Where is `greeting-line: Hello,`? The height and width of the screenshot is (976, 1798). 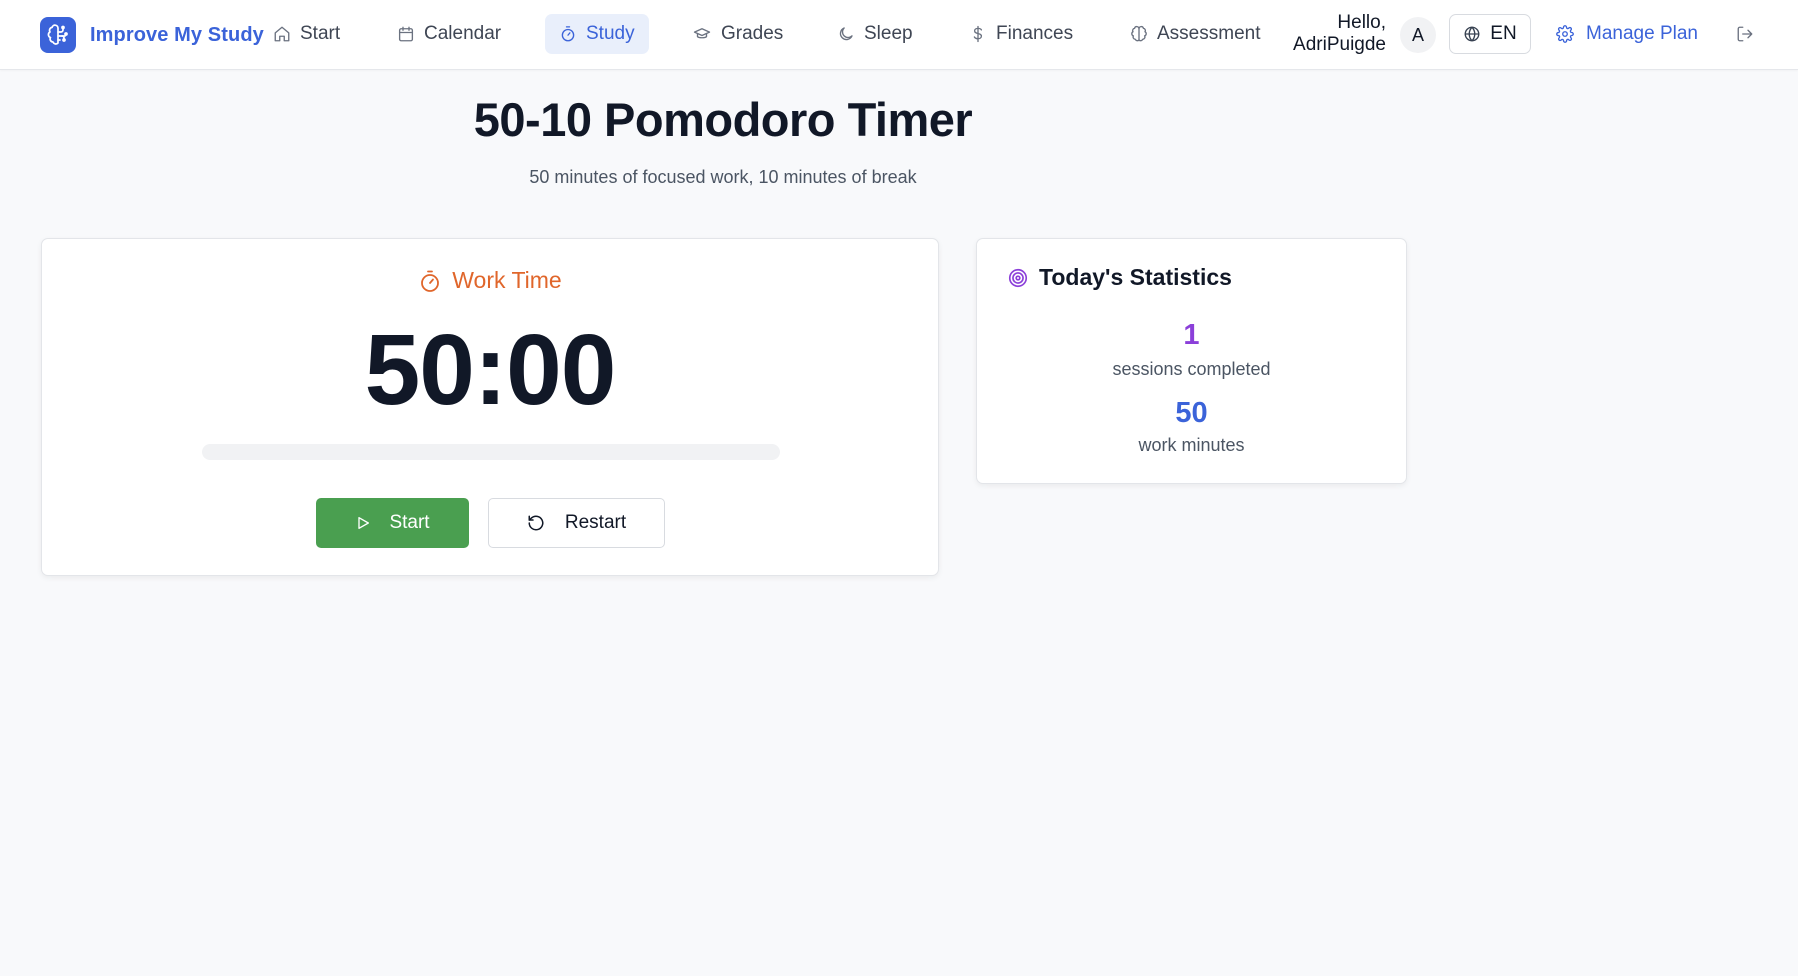 greeting-line: Hello, is located at coordinates (1361, 22).